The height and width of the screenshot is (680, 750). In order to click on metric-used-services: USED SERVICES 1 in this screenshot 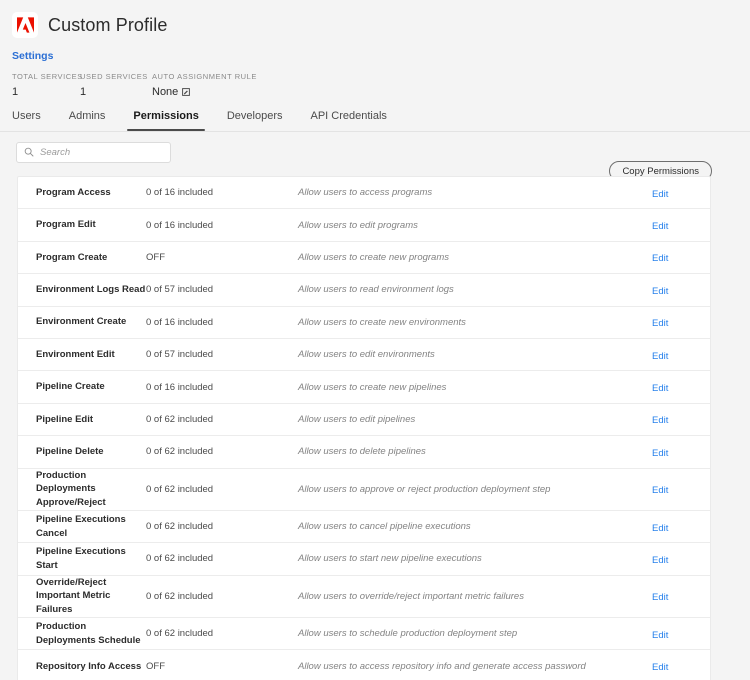, I will do `click(116, 85)`.